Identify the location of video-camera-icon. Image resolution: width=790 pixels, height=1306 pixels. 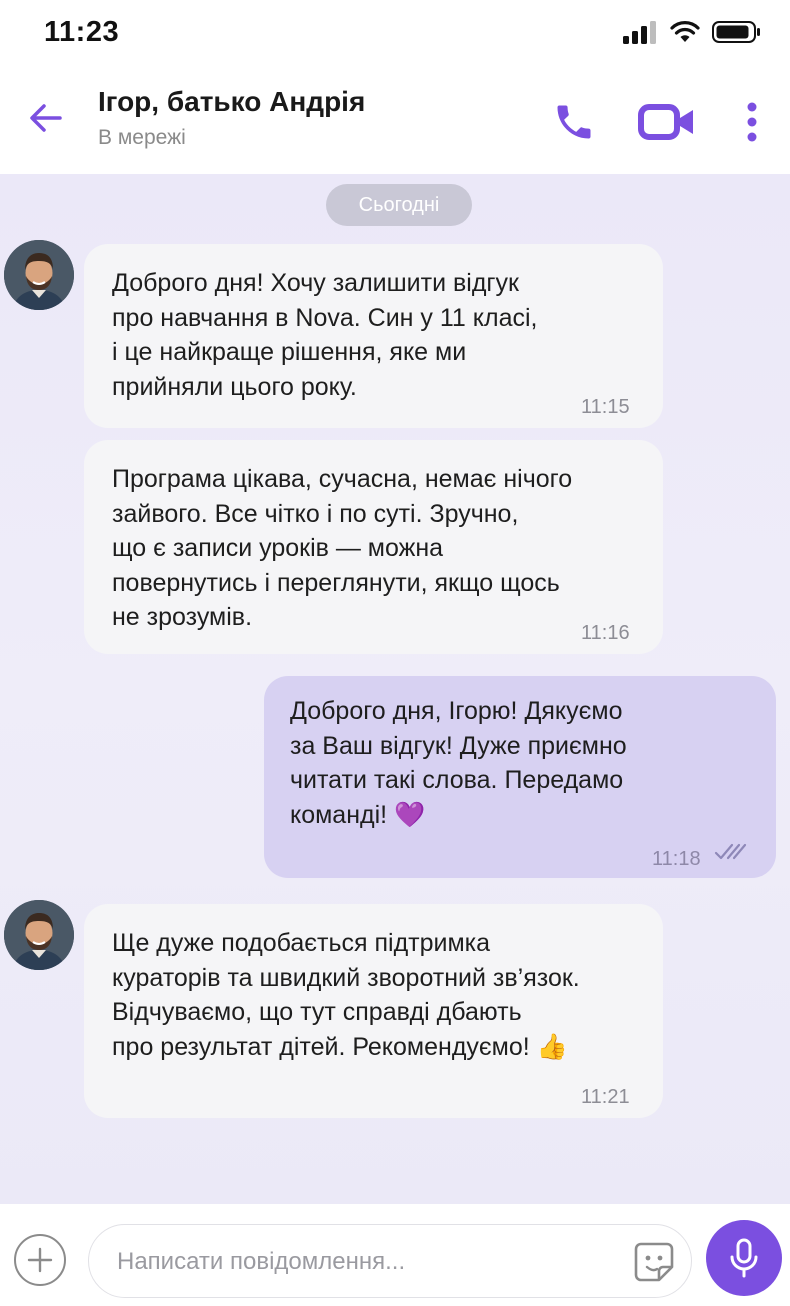
(665, 122).